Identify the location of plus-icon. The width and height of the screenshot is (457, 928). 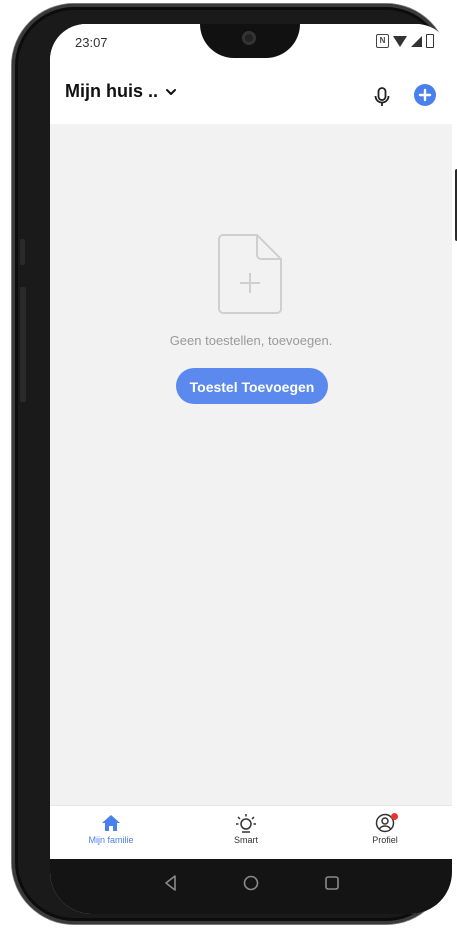
(425, 95).